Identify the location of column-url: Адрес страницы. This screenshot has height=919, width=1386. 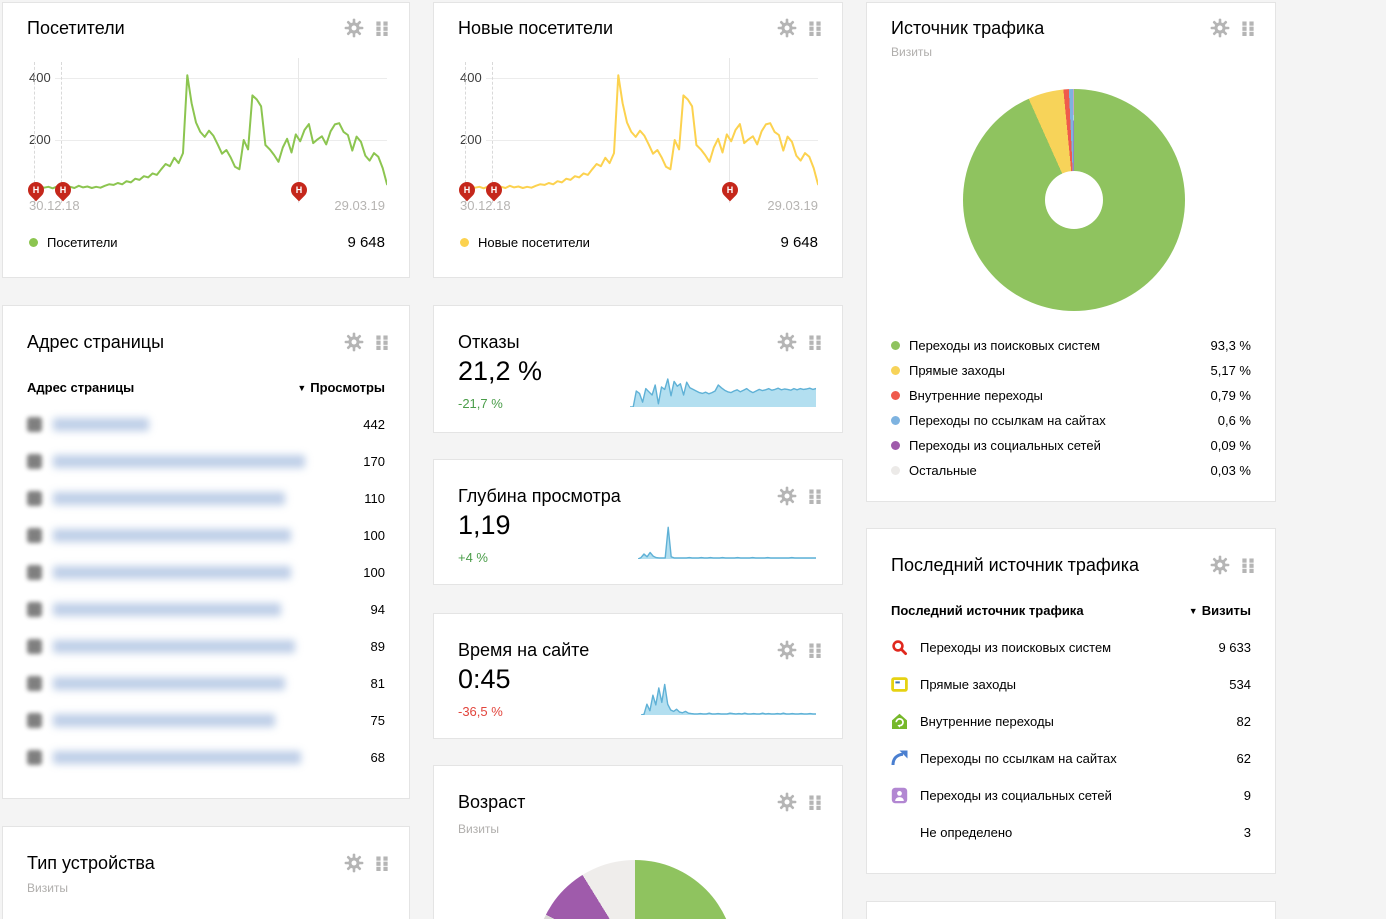
(80, 387).